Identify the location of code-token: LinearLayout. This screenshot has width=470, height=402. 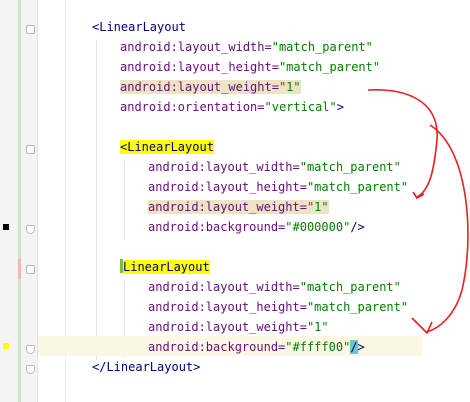
(166, 267).